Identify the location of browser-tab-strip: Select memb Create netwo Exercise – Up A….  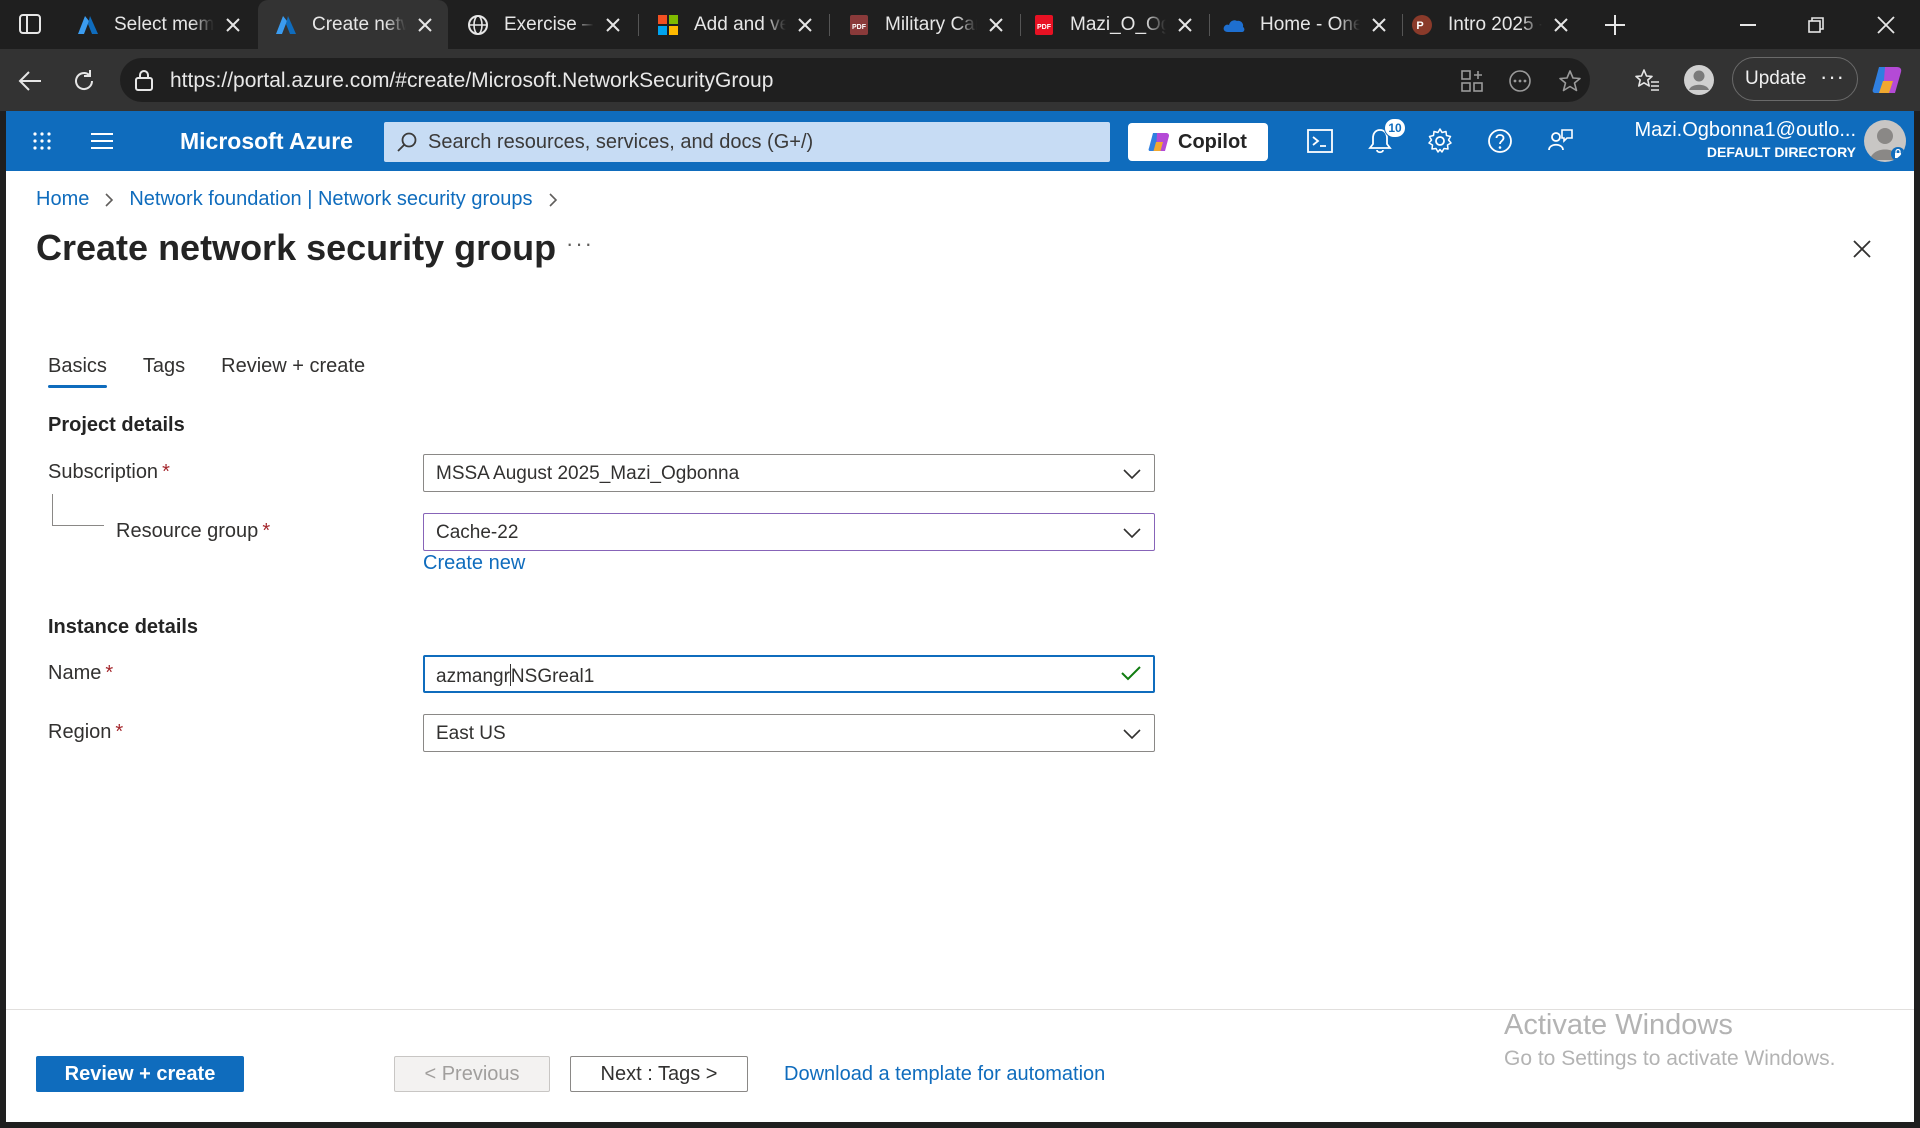
(960, 24).